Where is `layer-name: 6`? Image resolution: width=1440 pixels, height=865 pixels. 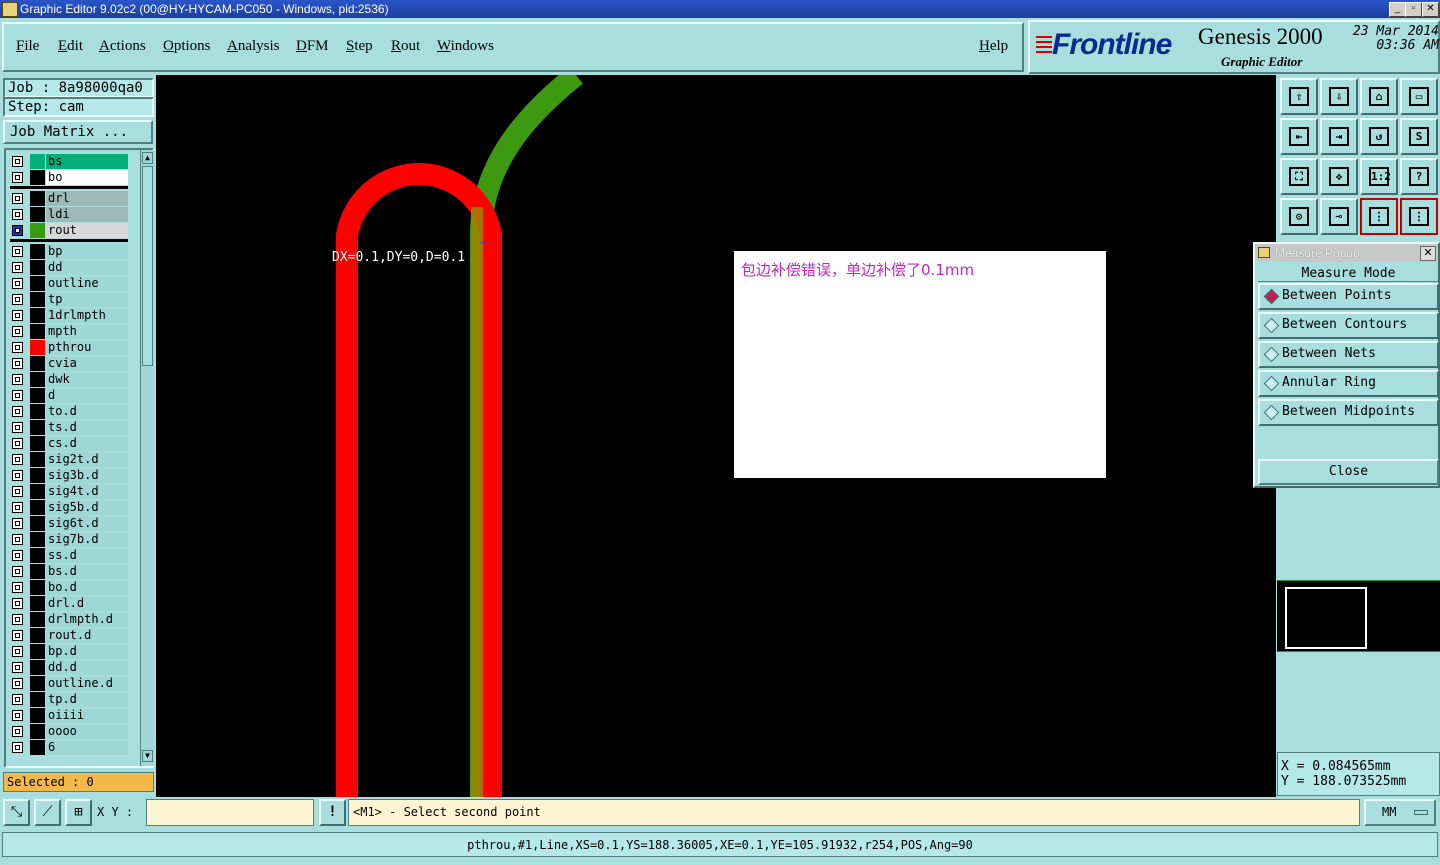 layer-name: 6 is located at coordinates (87, 747).